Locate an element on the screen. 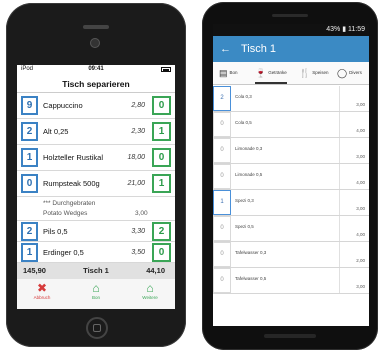  item-price: 2,80 is located at coordinates (138, 105).